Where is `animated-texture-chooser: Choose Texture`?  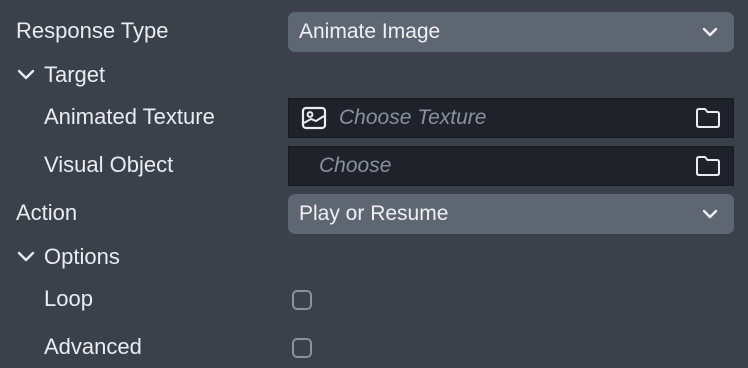 animated-texture-chooser: Choose Texture is located at coordinates (511, 118).